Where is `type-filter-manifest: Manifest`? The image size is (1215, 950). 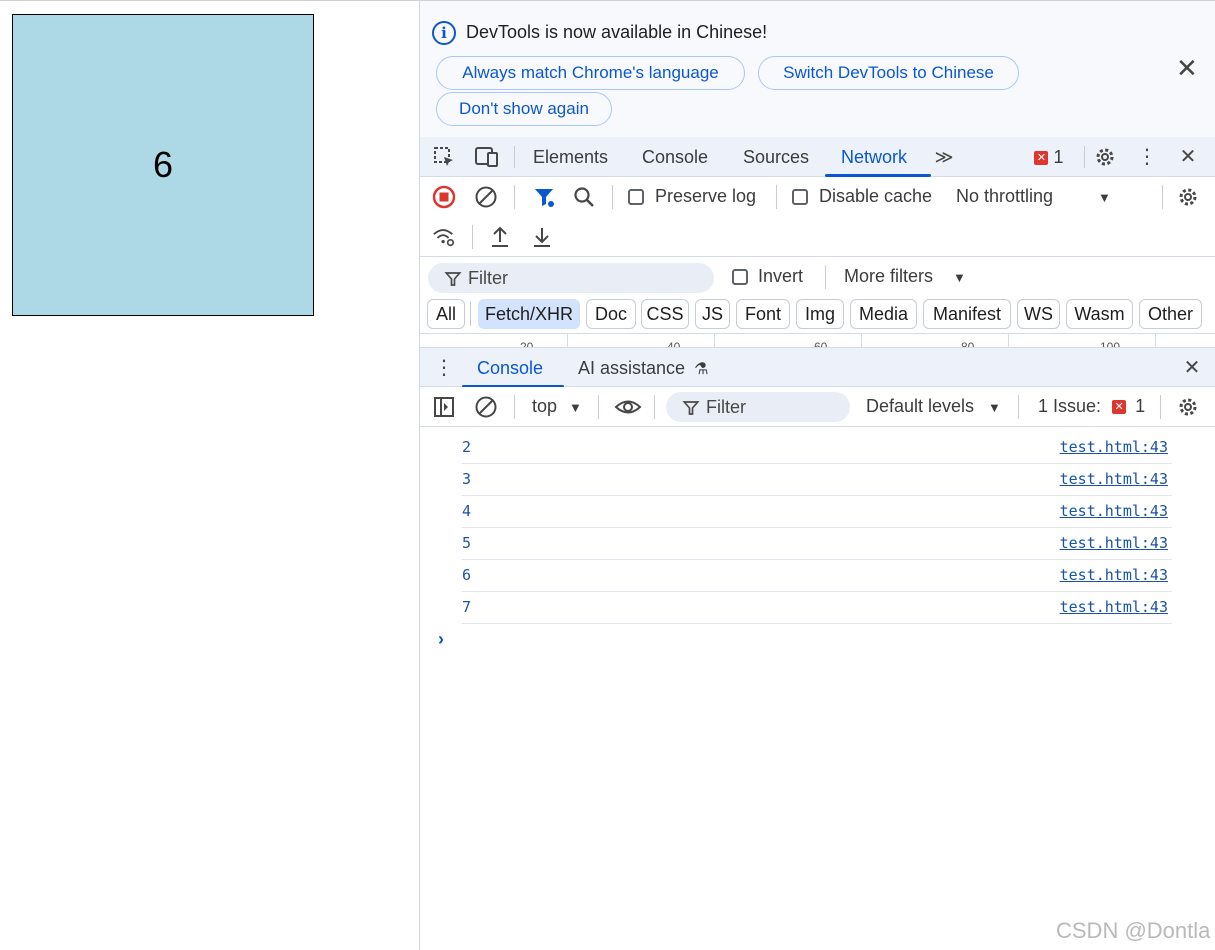
type-filter-manifest: Manifest is located at coordinates (967, 314).